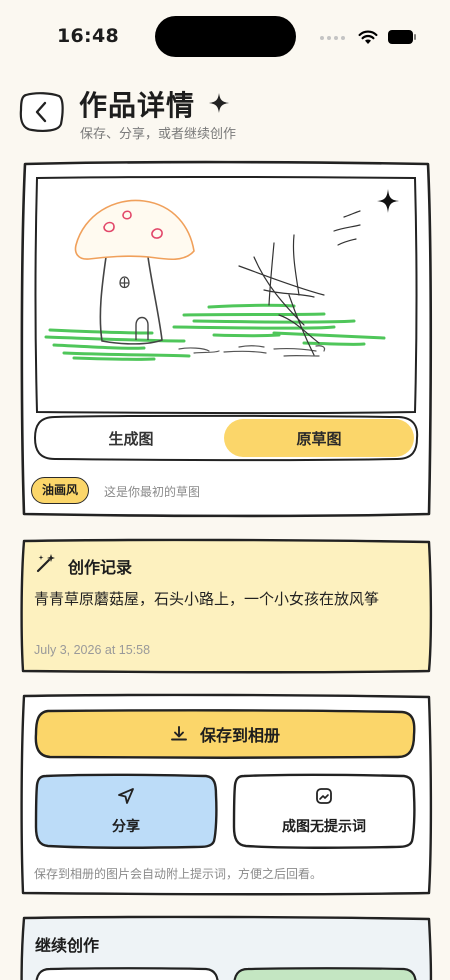  I want to click on continue-creating-card: 继续创作, so click(226, 947).